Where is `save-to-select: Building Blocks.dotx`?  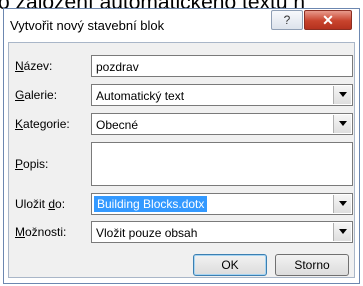
save-to-select: Building Blocks.dotx is located at coordinates (222, 204).